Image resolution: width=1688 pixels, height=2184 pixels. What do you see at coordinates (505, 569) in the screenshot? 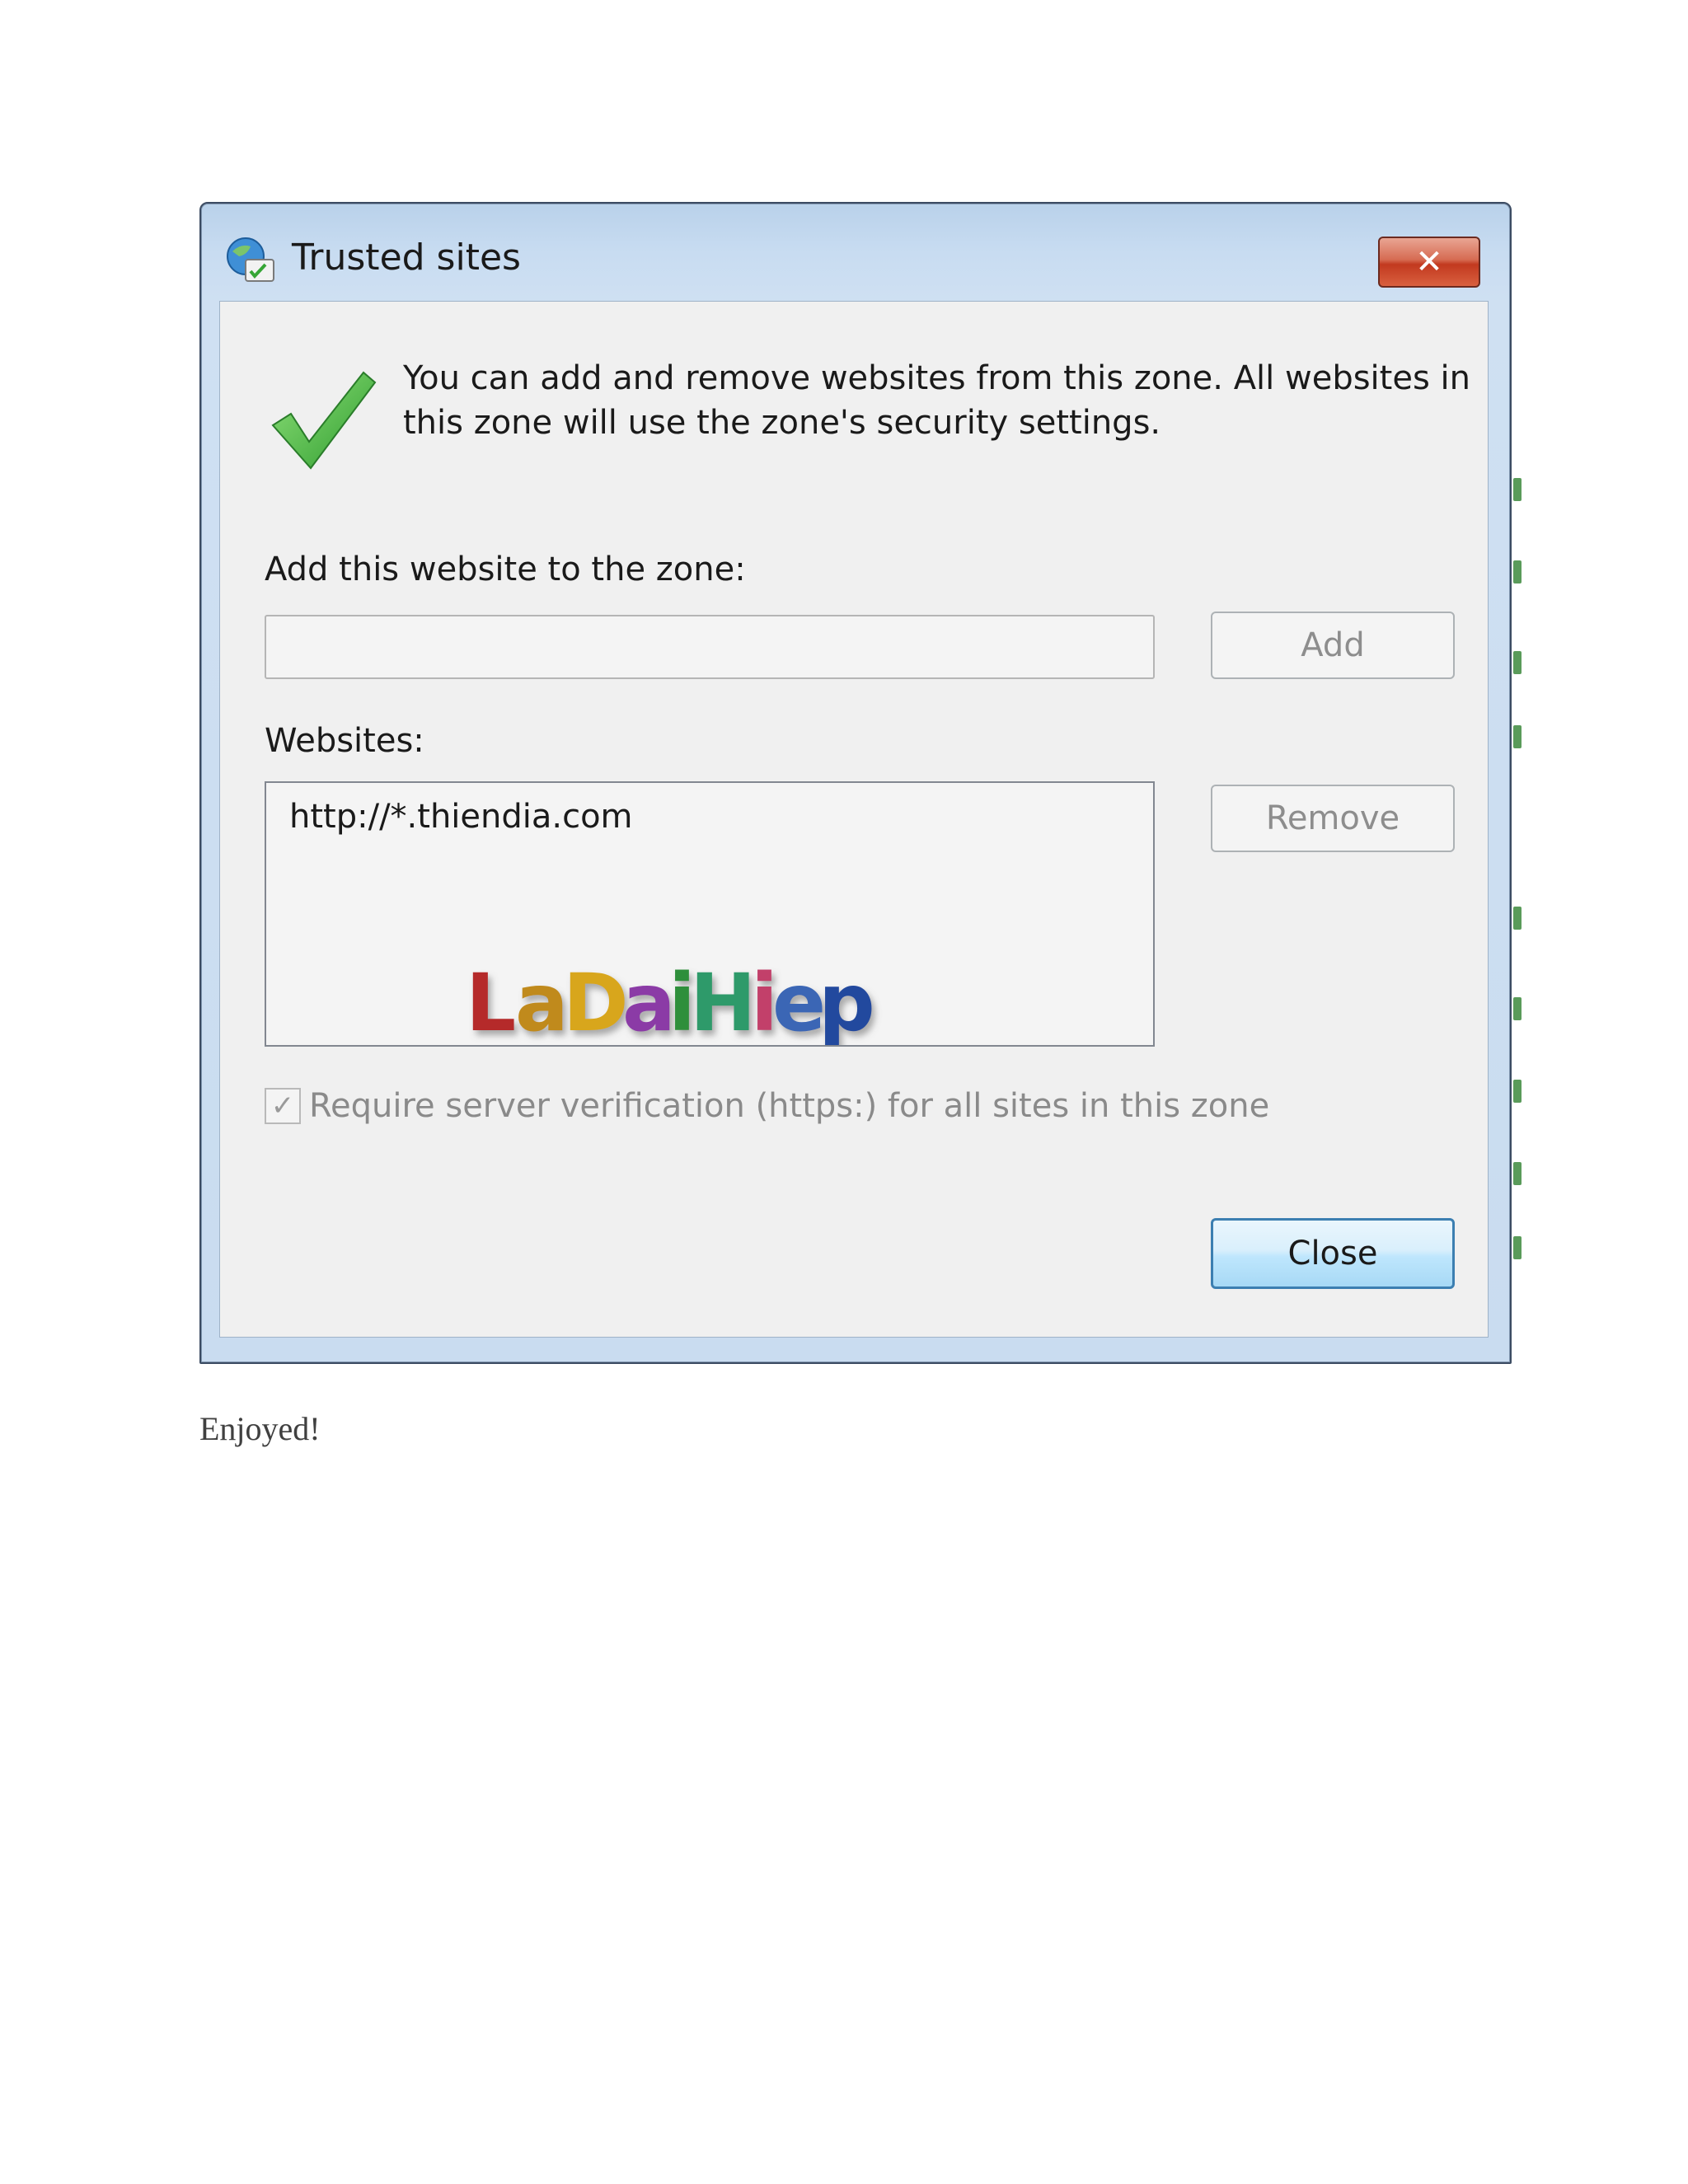
I see `add-website-label: Add this website to the zone:` at bounding box center [505, 569].